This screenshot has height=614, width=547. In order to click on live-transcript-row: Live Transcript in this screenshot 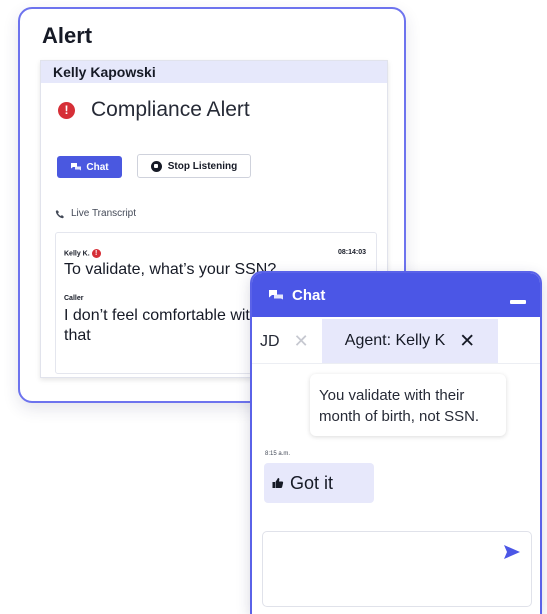, I will do `click(95, 213)`.